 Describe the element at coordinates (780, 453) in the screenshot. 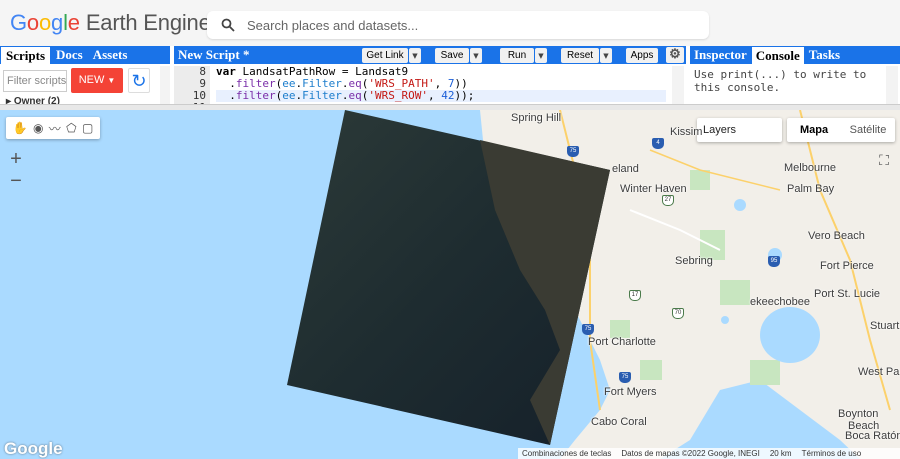

I see `scale-bar: 20 km` at that location.